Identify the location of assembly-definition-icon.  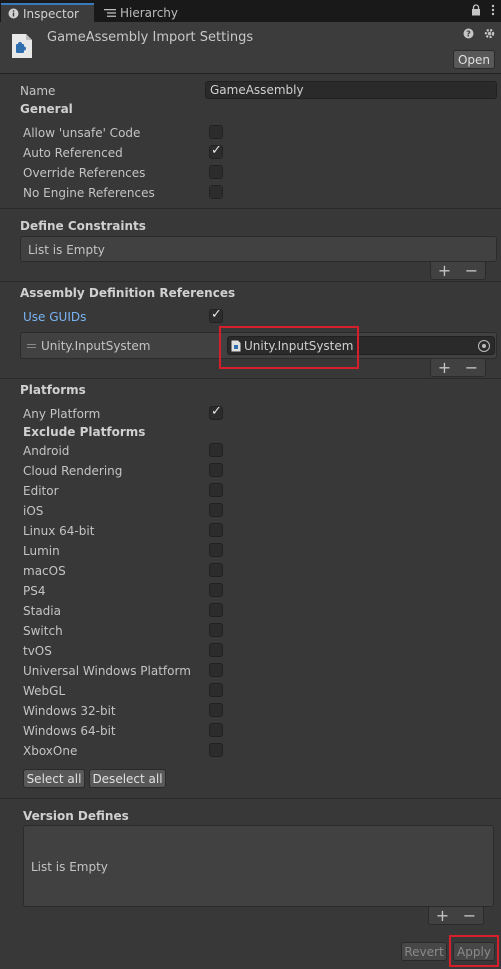
(22, 46).